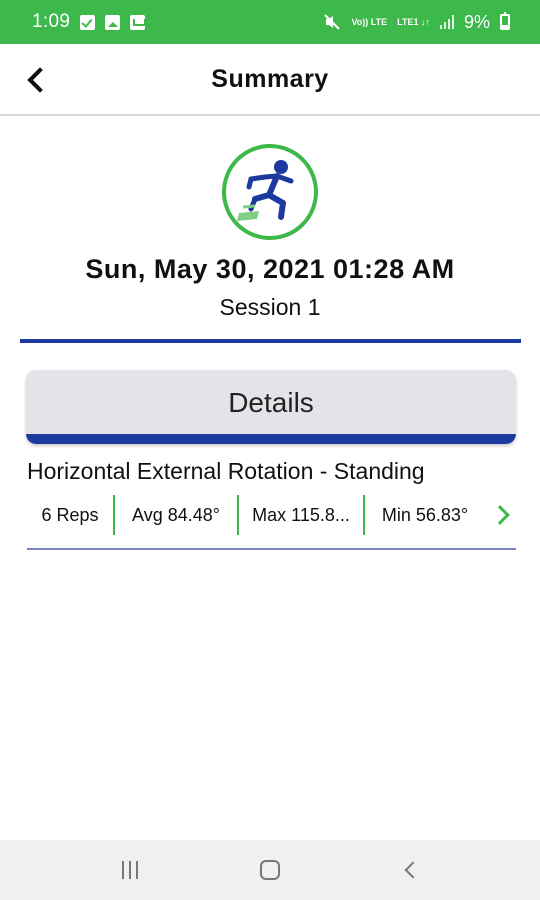  I want to click on status-time: 1:09, so click(51, 21).